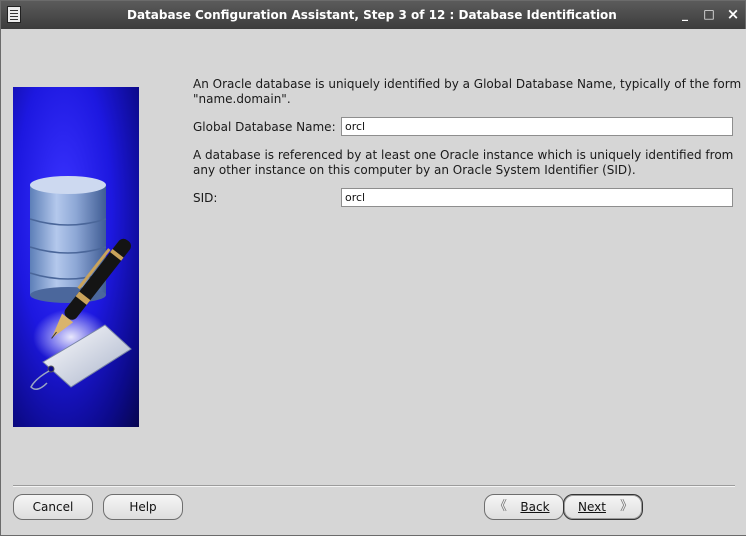 Image resolution: width=746 pixels, height=536 pixels. Describe the element at coordinates (733, 14) in the screenshot. I see `close-button: ×` at that location.